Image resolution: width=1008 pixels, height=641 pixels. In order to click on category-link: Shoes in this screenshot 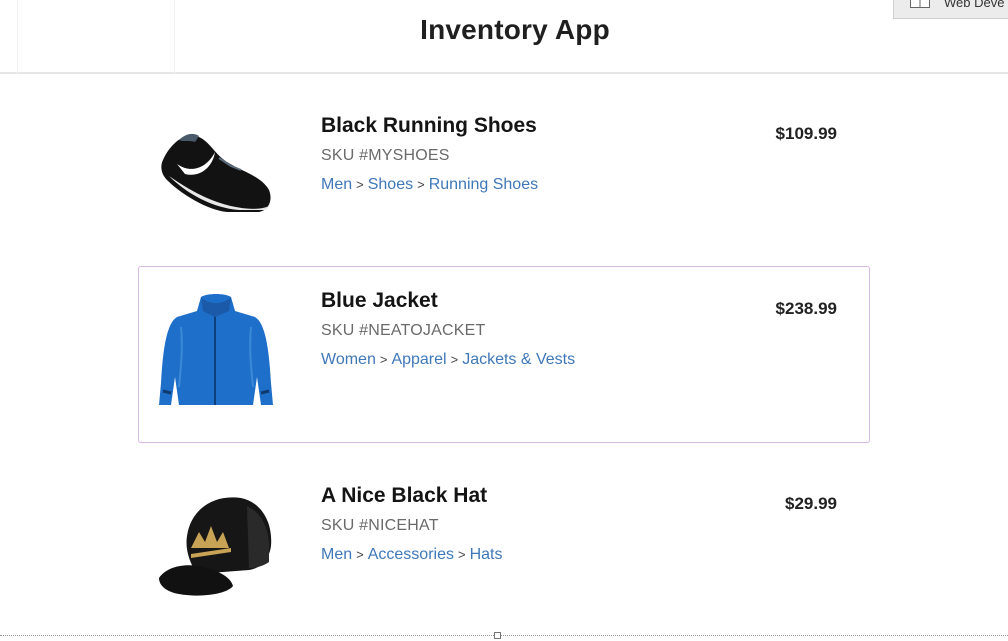, I will do `click(390, 184)`.